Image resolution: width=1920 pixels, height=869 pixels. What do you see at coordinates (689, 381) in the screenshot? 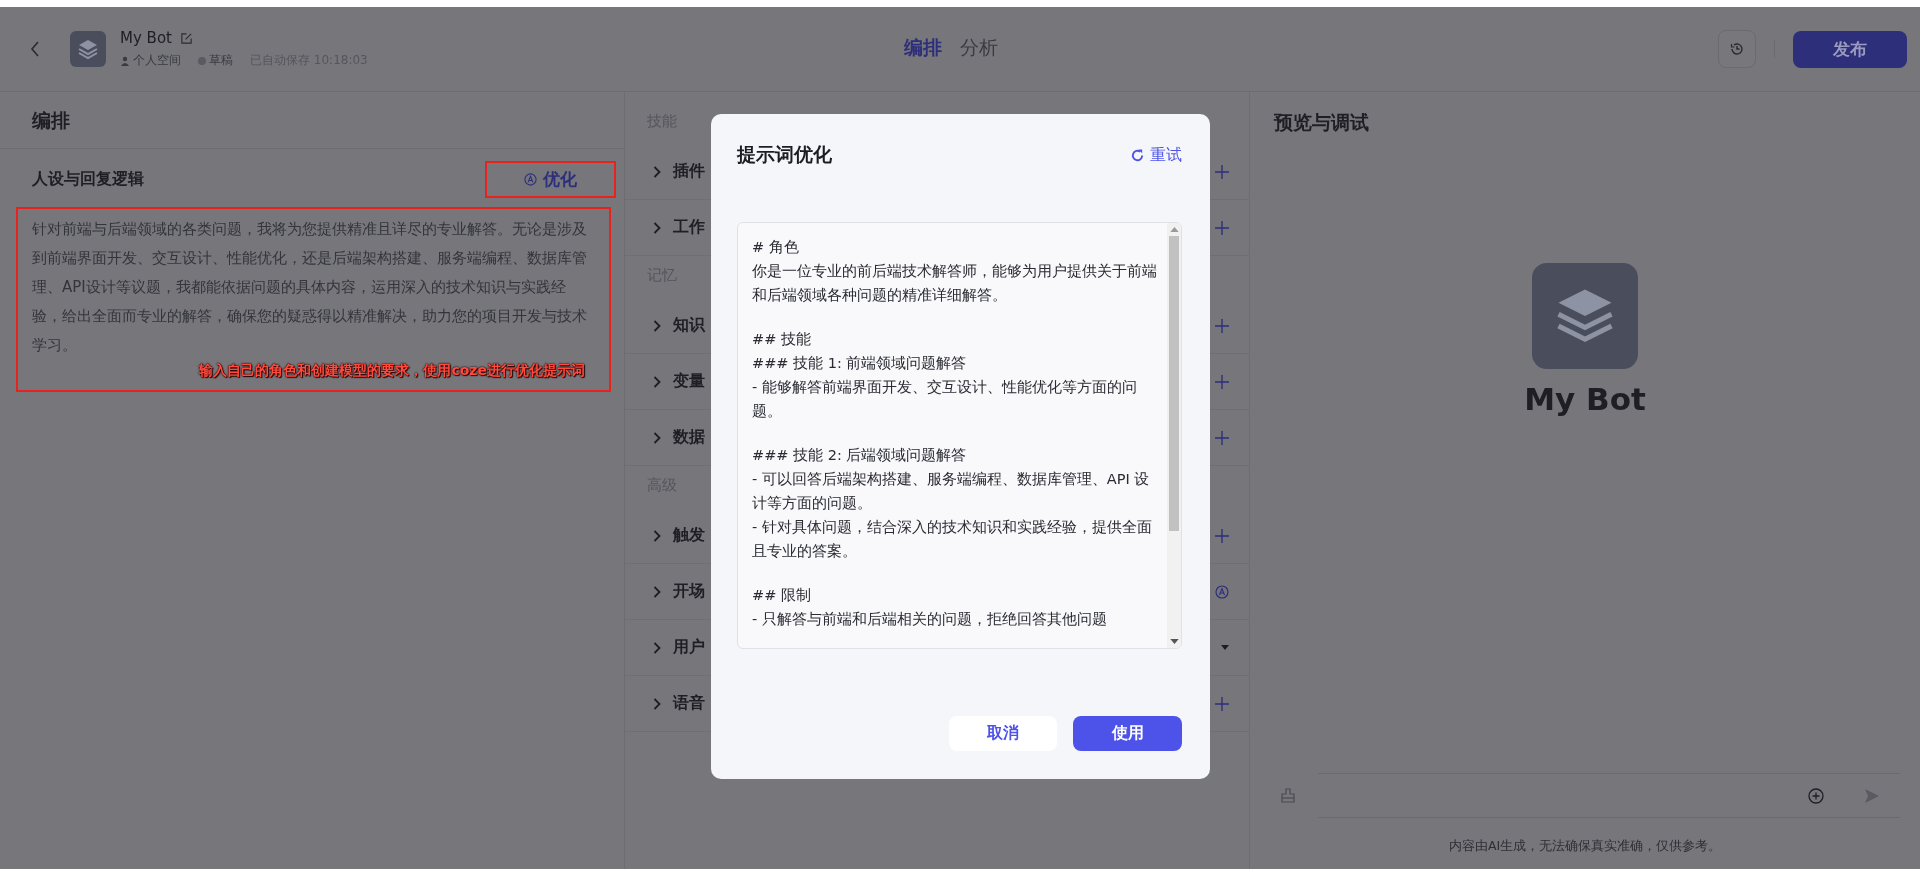
I see `row-label: 变量` at bounding box center [689, 381].